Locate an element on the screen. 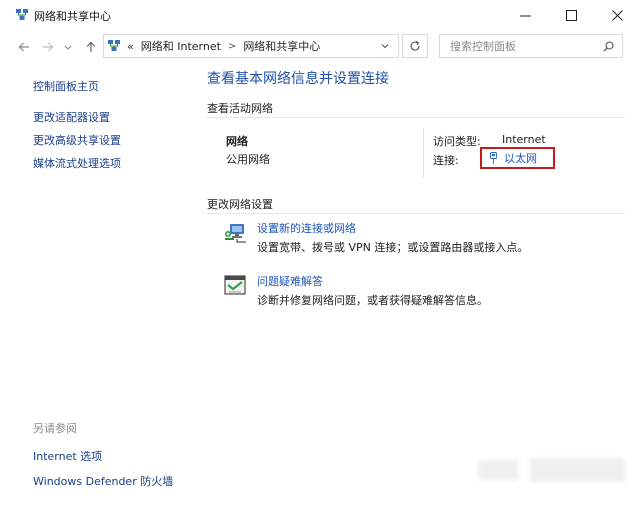  vertical-divider is located at coordinates (423, 153).